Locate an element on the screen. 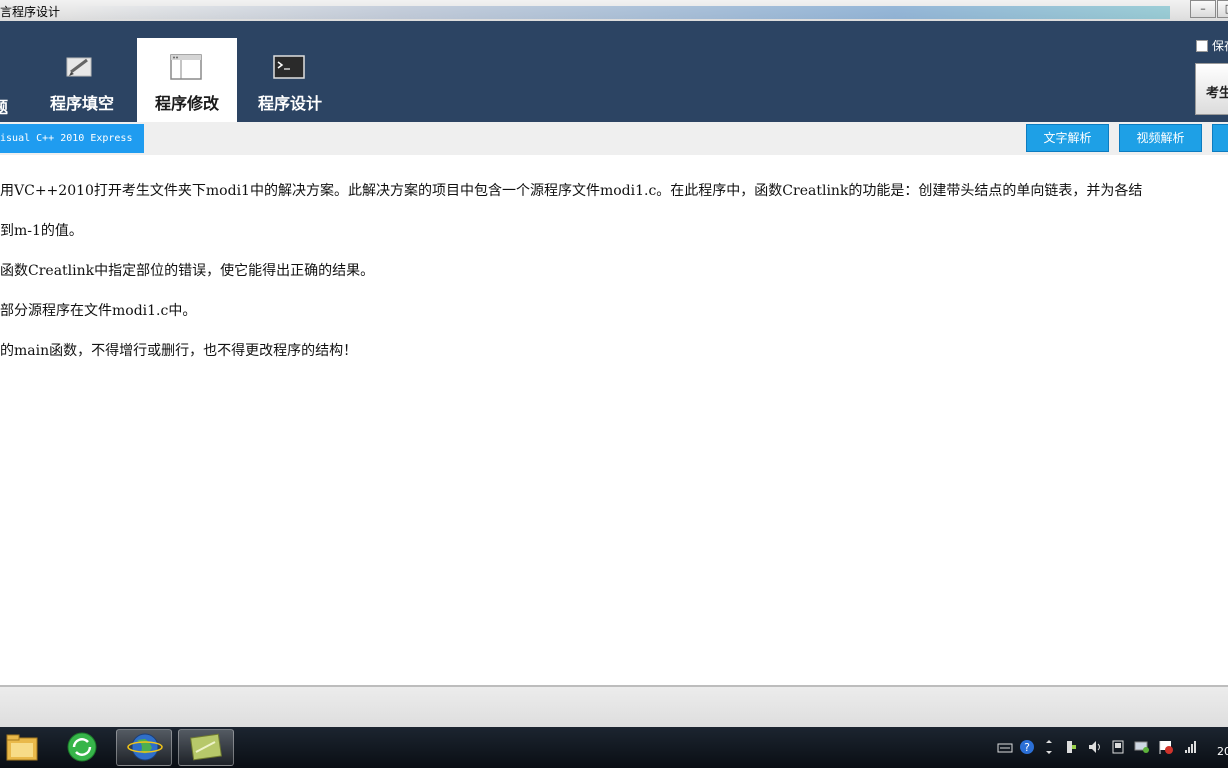  video-analysis-button: 视频解析 is located at coordinates (1160, 138).